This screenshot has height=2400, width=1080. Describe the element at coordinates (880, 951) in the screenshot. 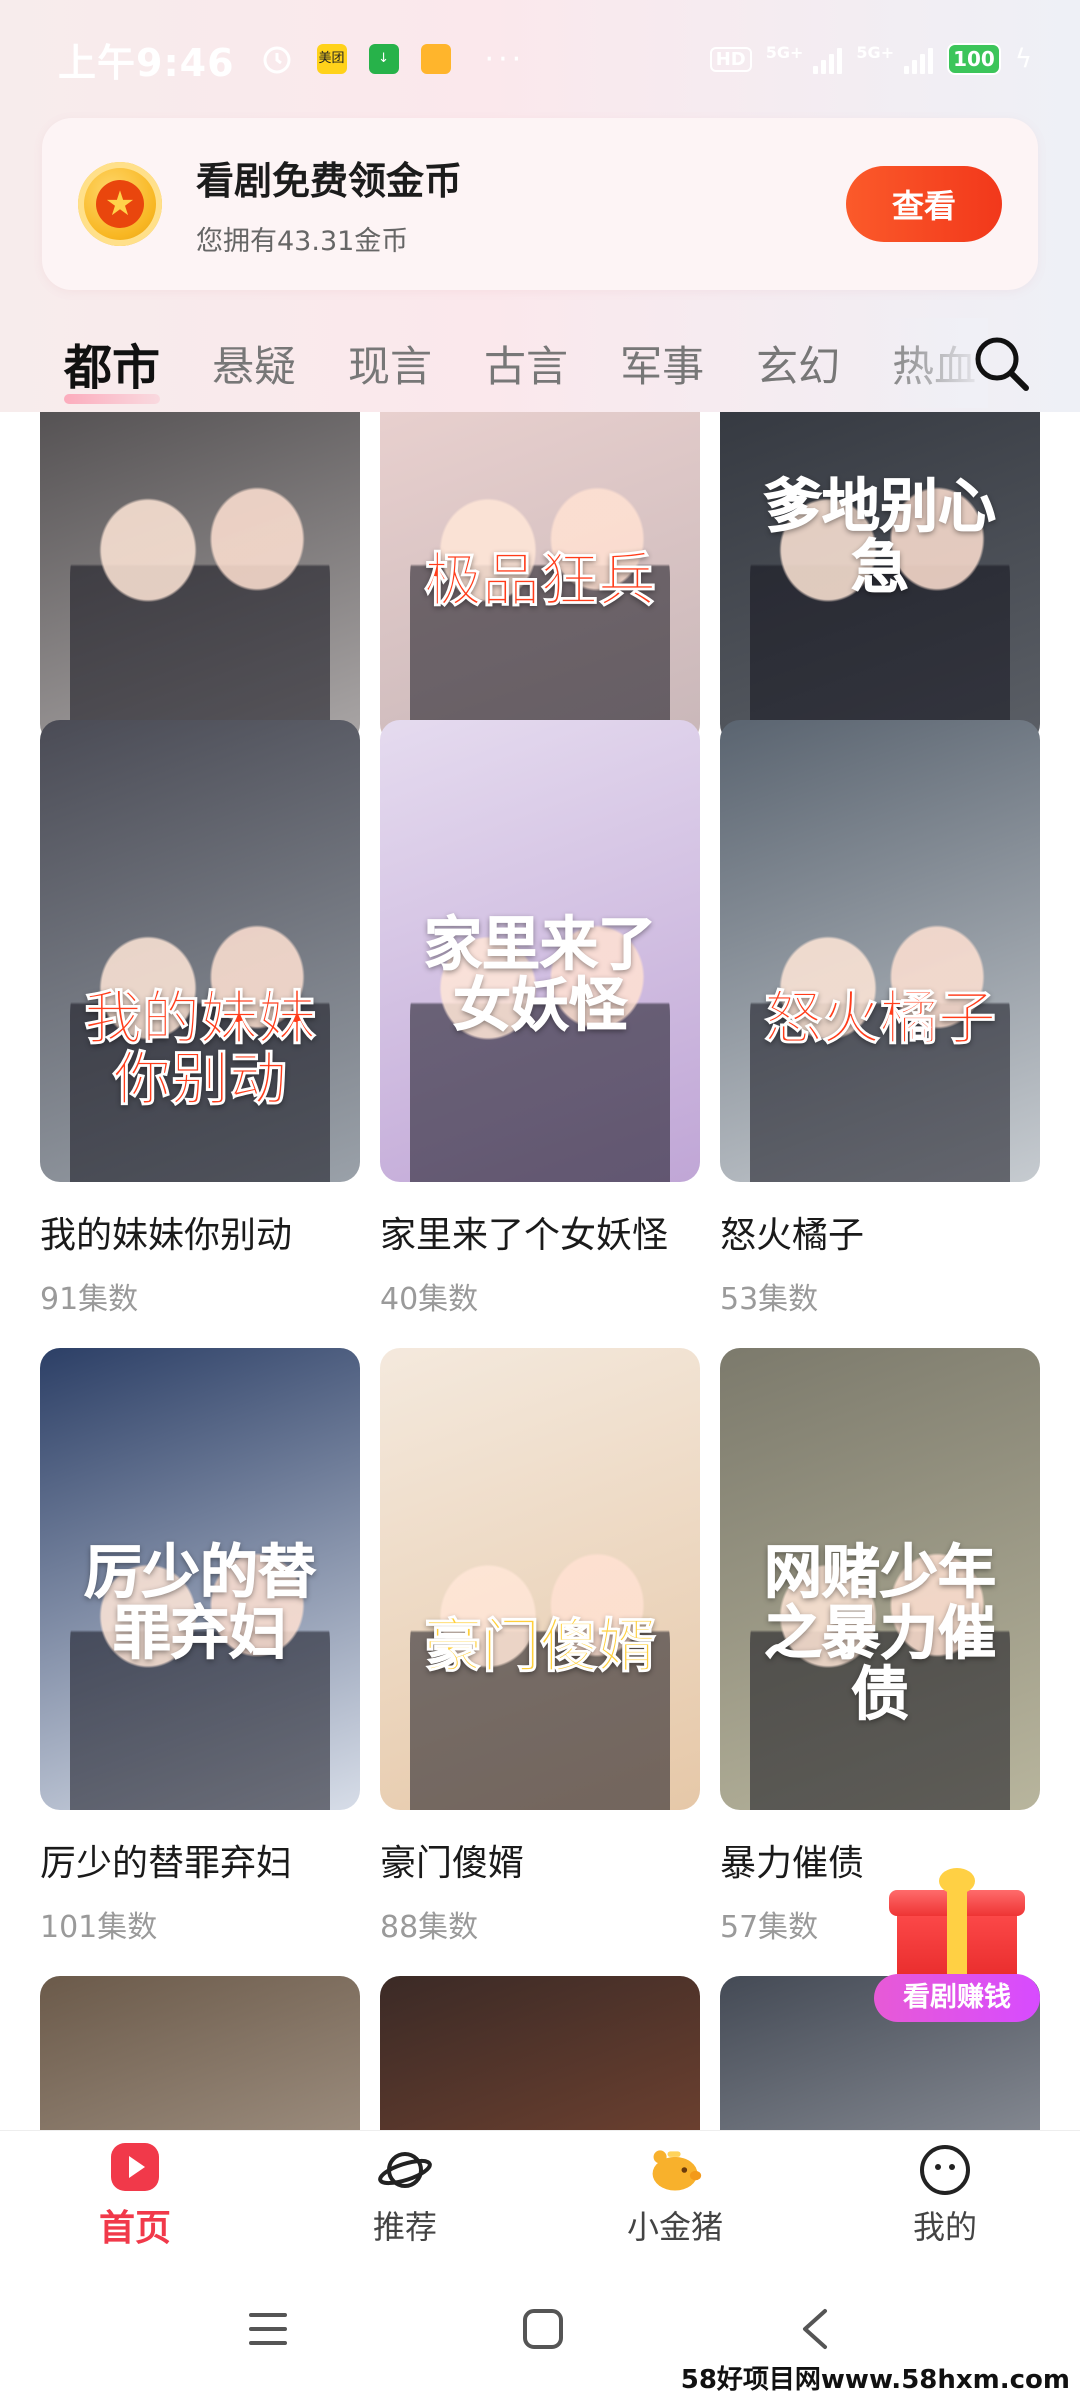

I see `drama-poster: 怒火橘子` at that location.